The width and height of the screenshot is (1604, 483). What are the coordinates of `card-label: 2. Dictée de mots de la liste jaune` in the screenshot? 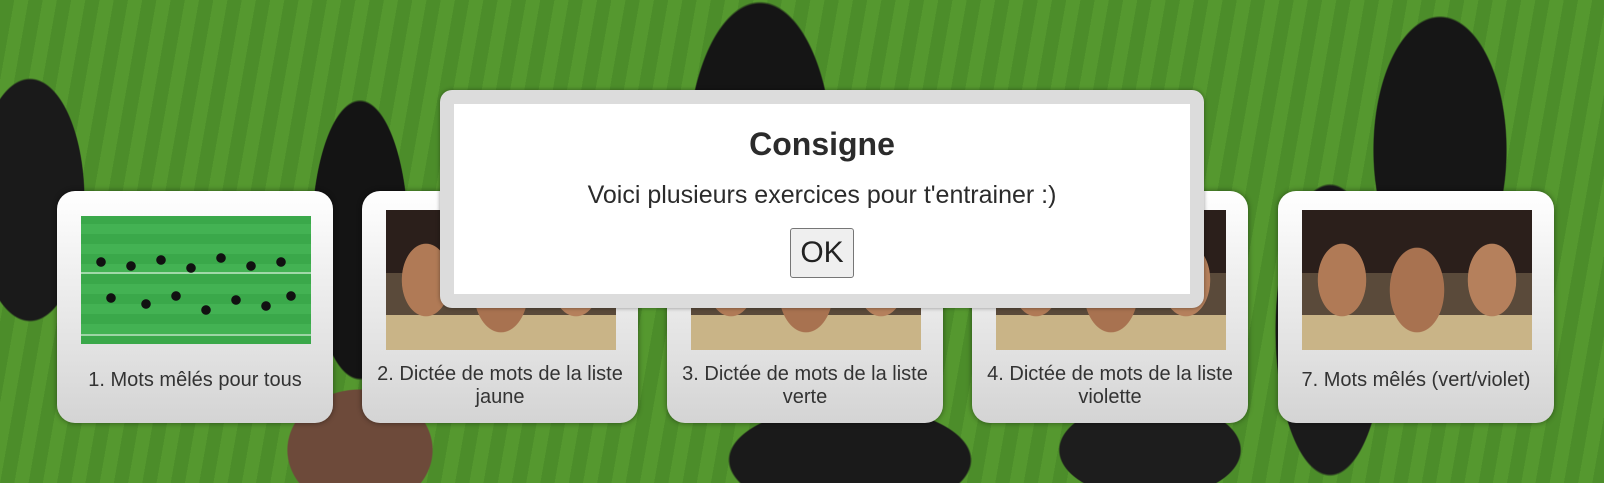 It's located at (500, 385).